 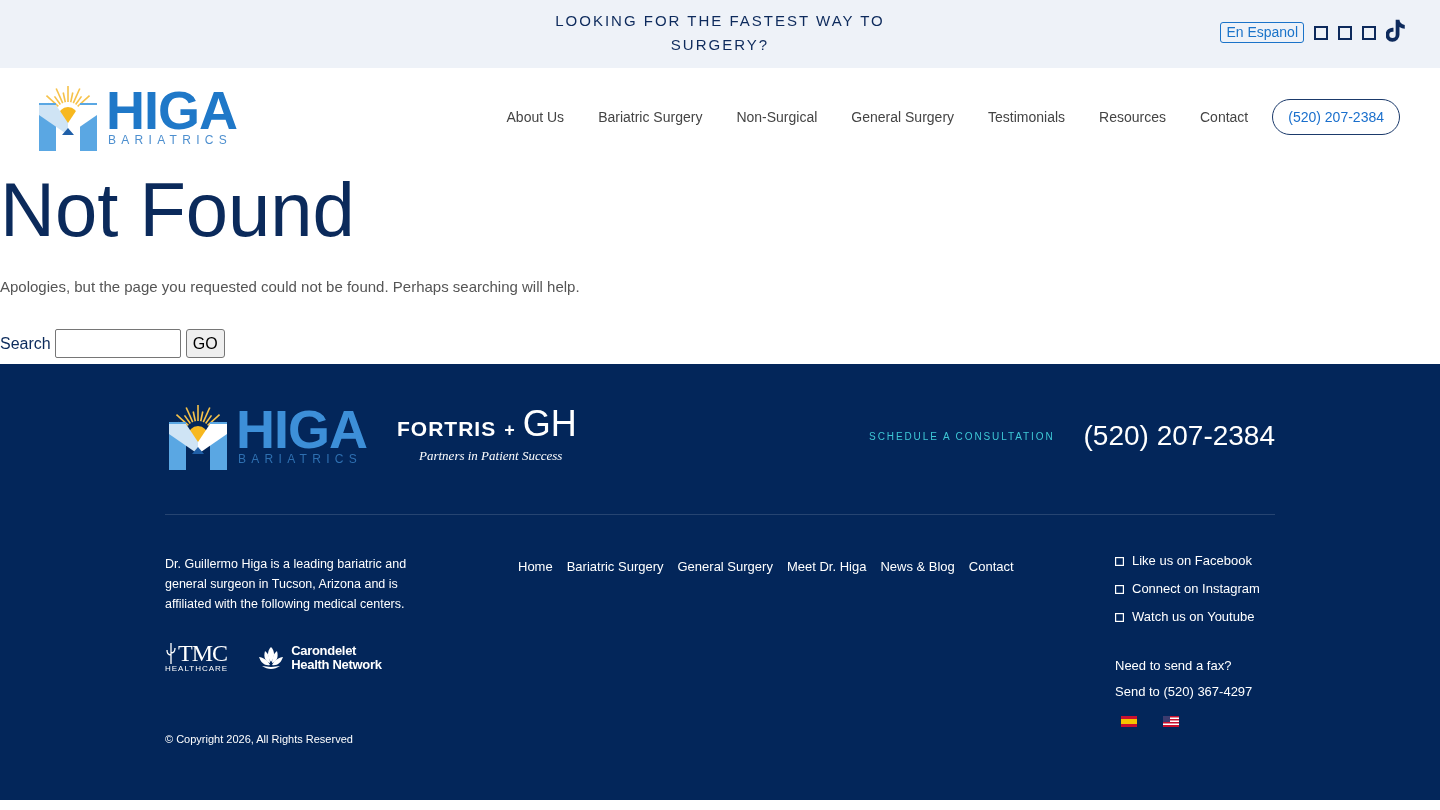 I want to click on language-button: En Espanol, so click(x=1262, y=32).